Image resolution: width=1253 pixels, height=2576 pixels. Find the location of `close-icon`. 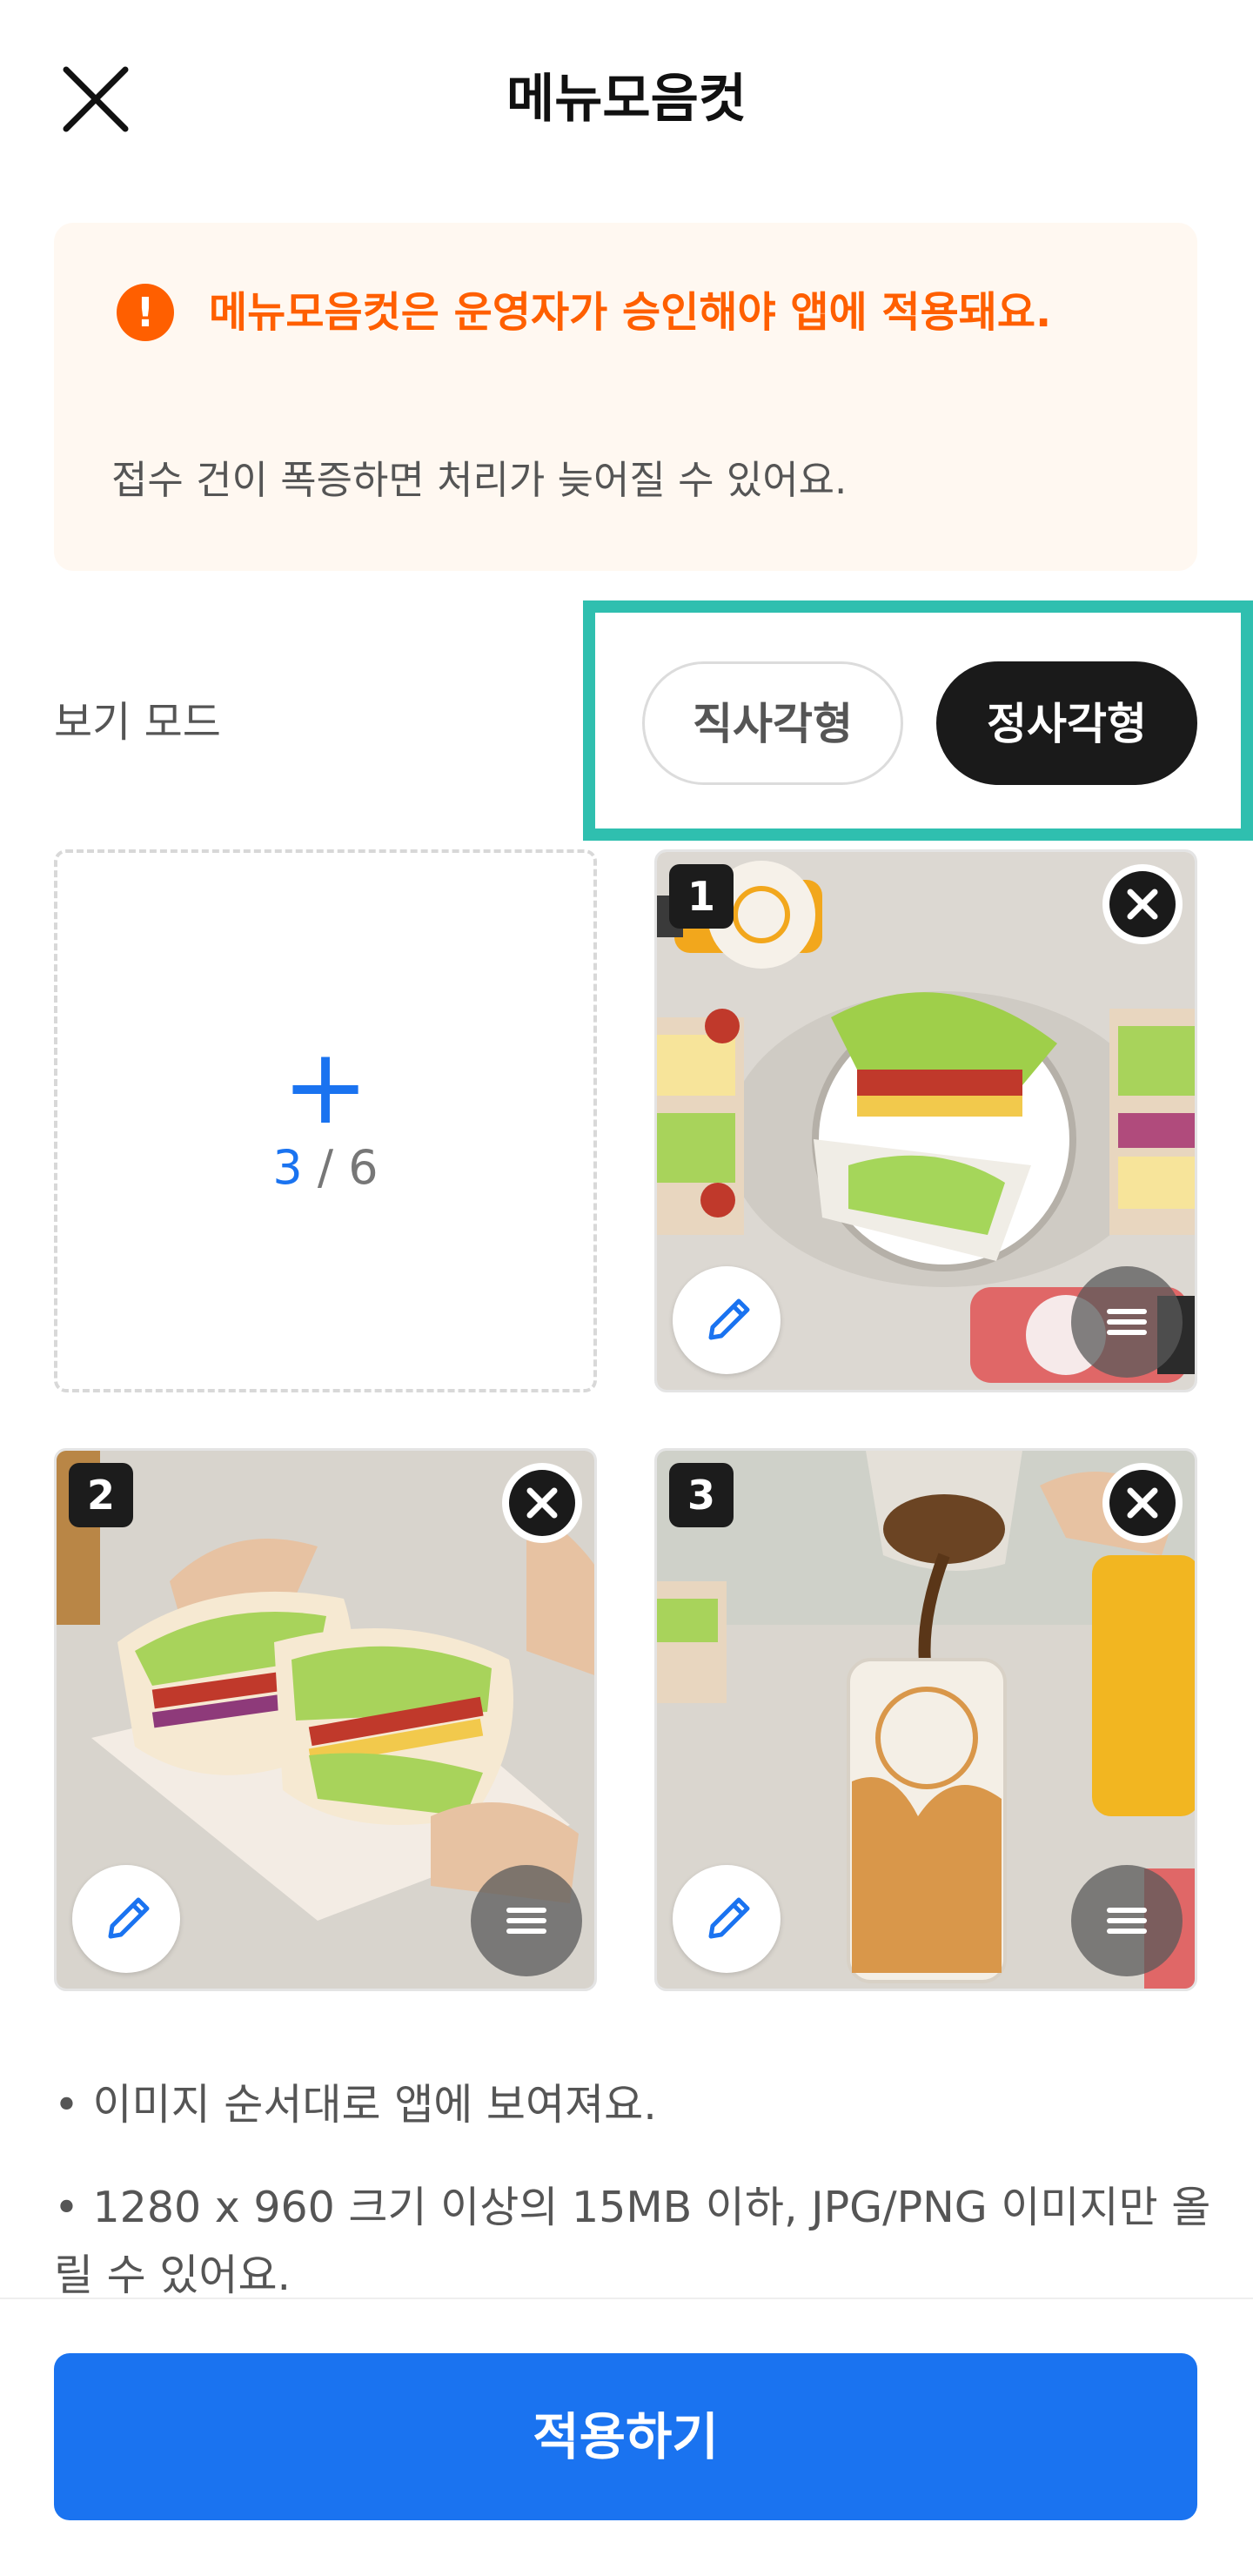

close-icon is located at coordinates (96, 99).